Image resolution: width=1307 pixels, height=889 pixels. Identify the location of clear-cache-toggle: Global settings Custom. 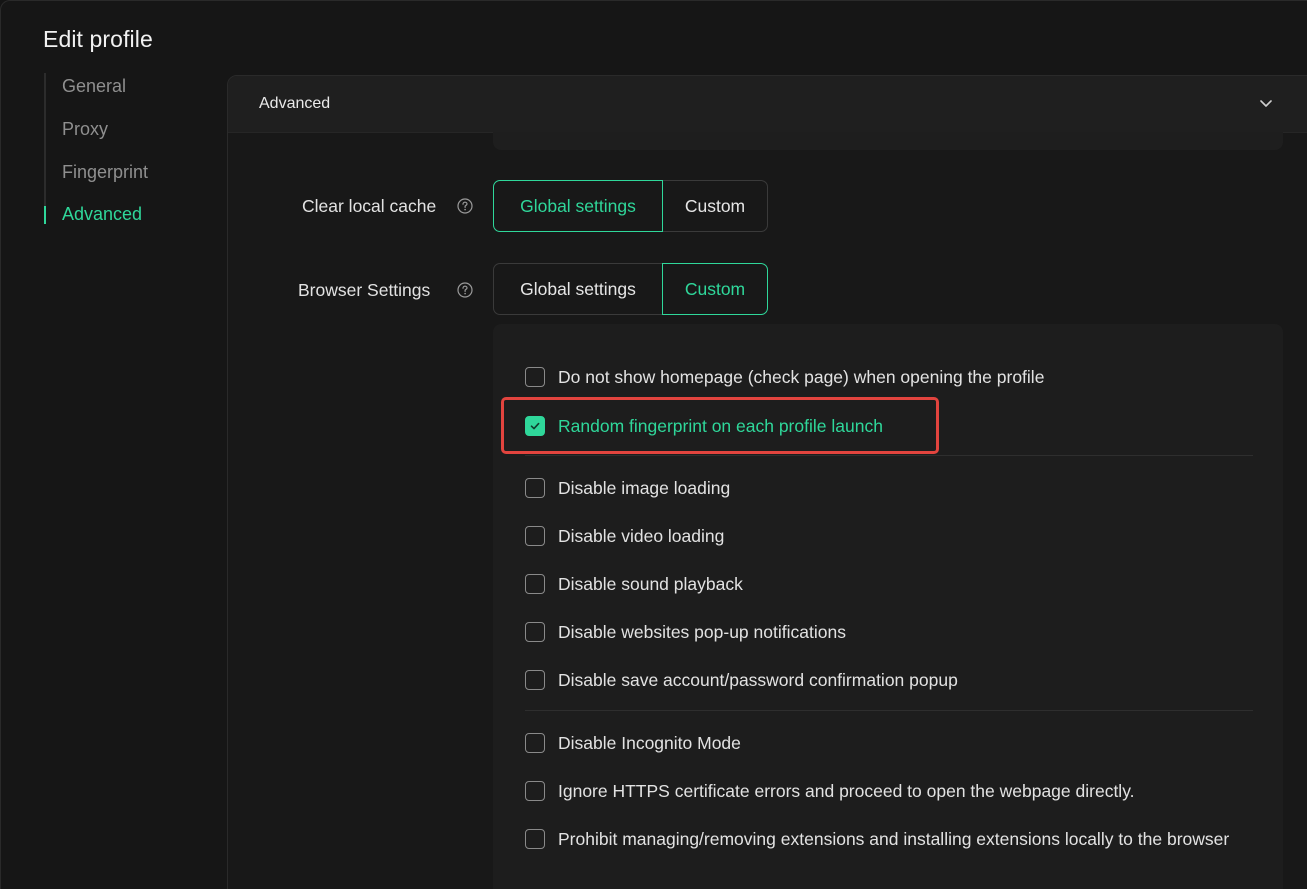
(630, 206).